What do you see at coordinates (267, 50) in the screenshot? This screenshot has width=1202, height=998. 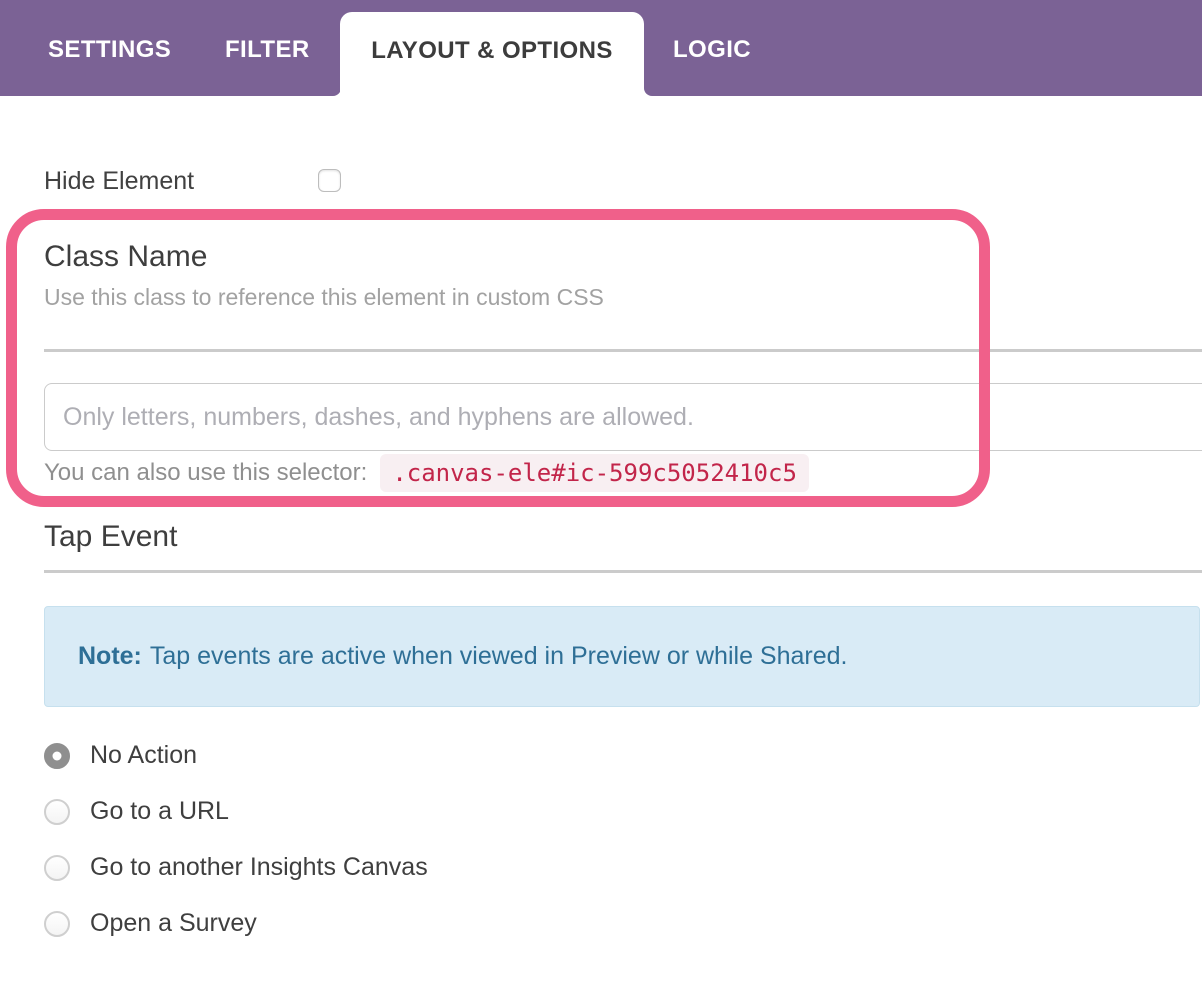 I see `tab-filter: FILTER` at bounding box center [267, 50].